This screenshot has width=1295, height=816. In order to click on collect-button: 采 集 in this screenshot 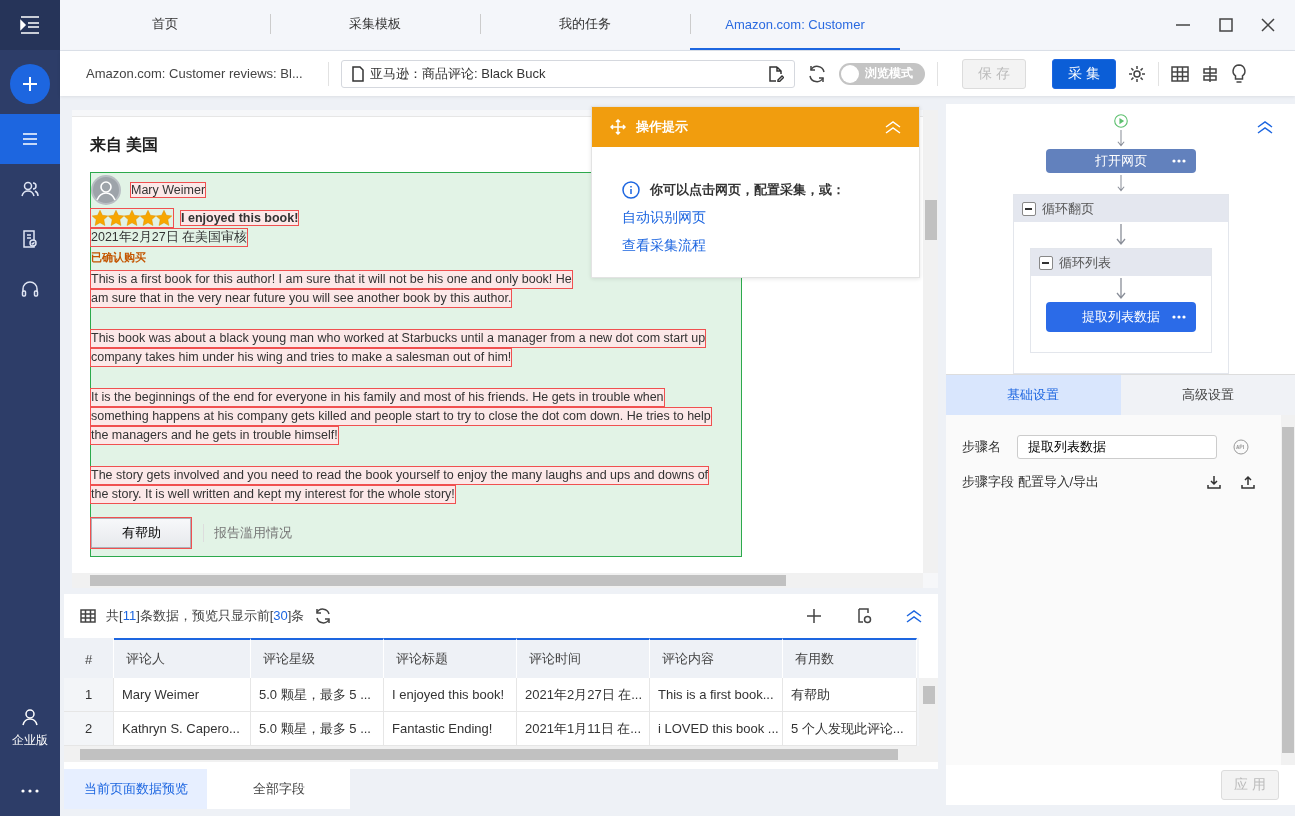, I will do `click(1084, 73)`.